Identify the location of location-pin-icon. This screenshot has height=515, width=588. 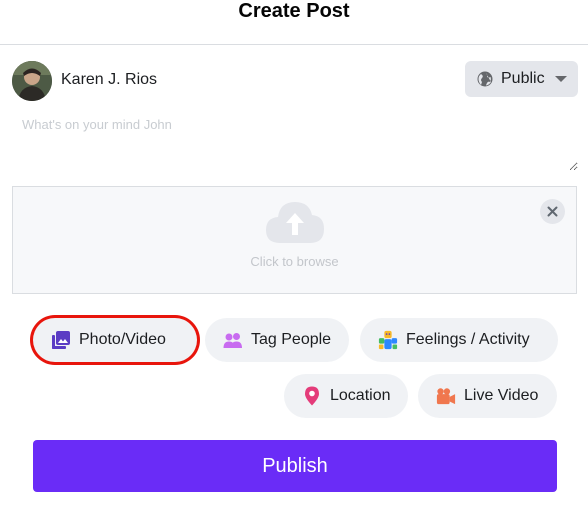
(312, 396).